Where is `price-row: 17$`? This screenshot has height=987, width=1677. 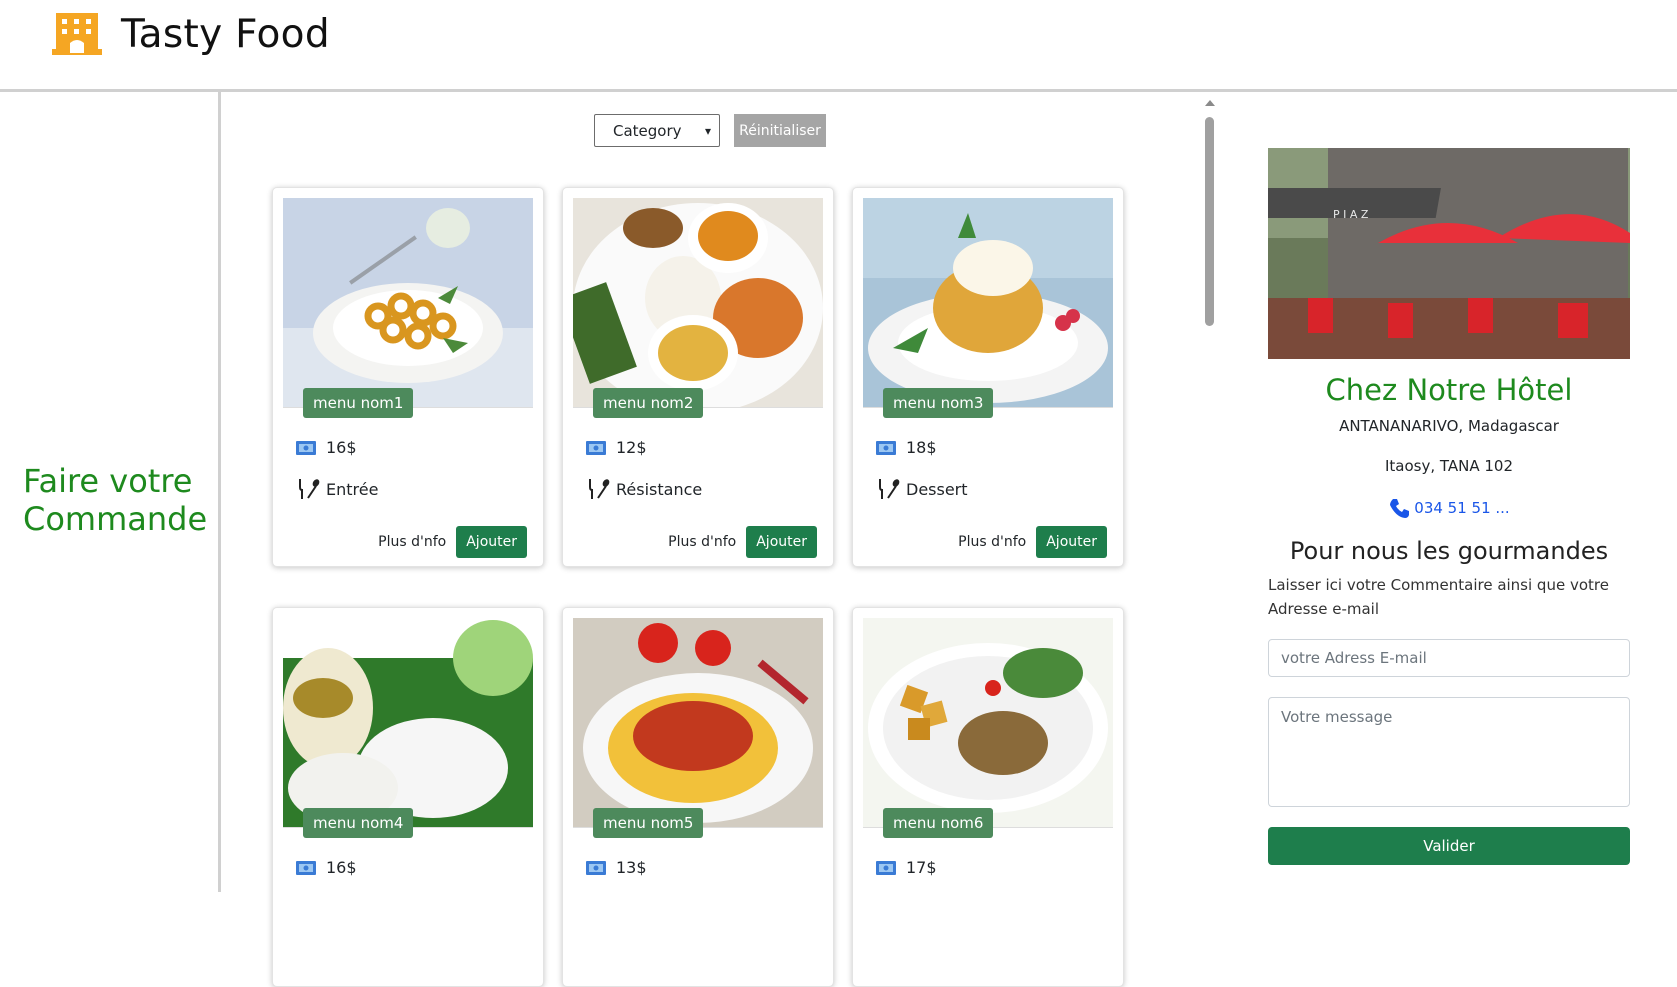
price-row: 17$ is located at coordinates (906, 867).